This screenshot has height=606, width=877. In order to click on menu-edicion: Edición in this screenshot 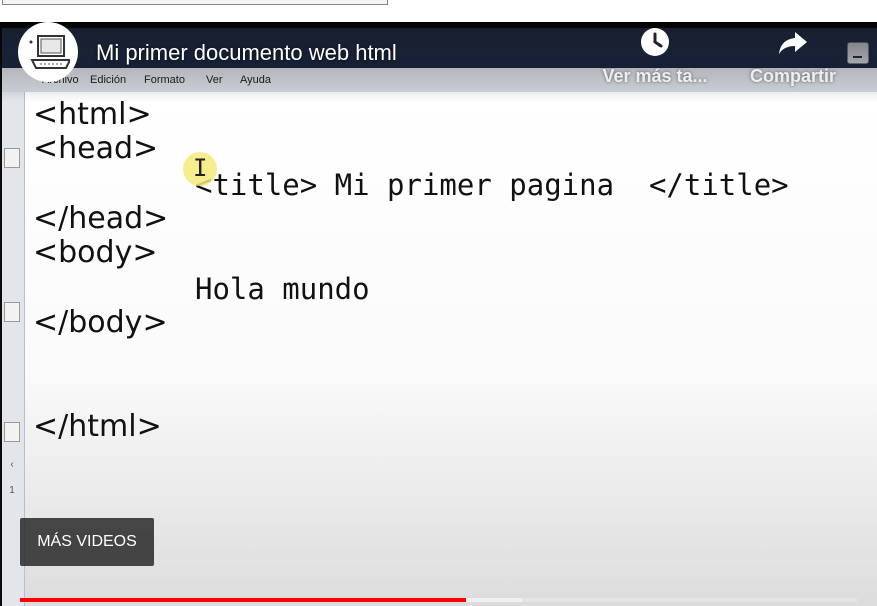, I will do `click(108, 80)`.